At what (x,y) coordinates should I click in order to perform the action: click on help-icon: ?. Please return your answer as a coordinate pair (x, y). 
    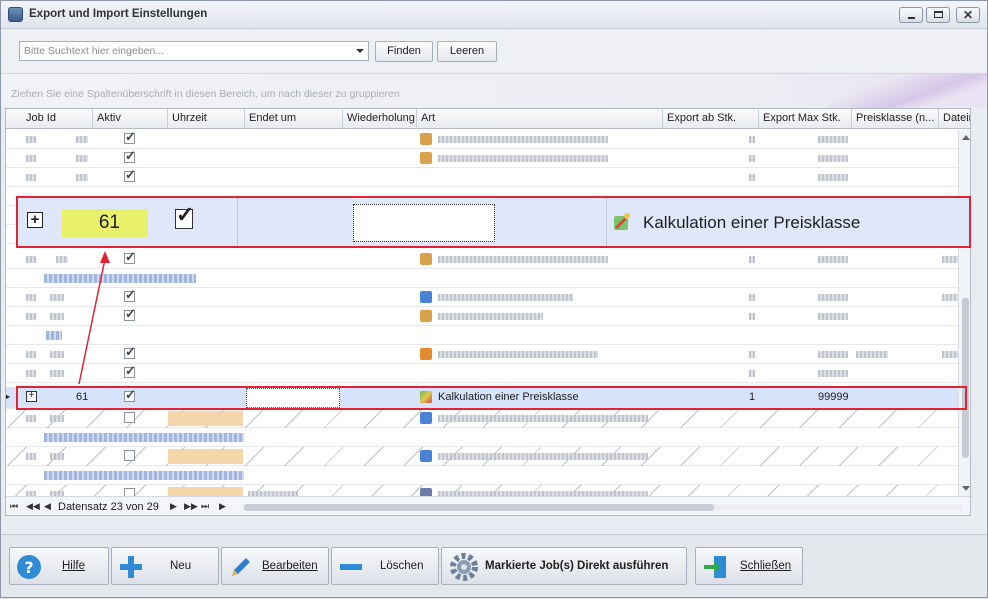
    Looking at the image, I should click on (29, 567).